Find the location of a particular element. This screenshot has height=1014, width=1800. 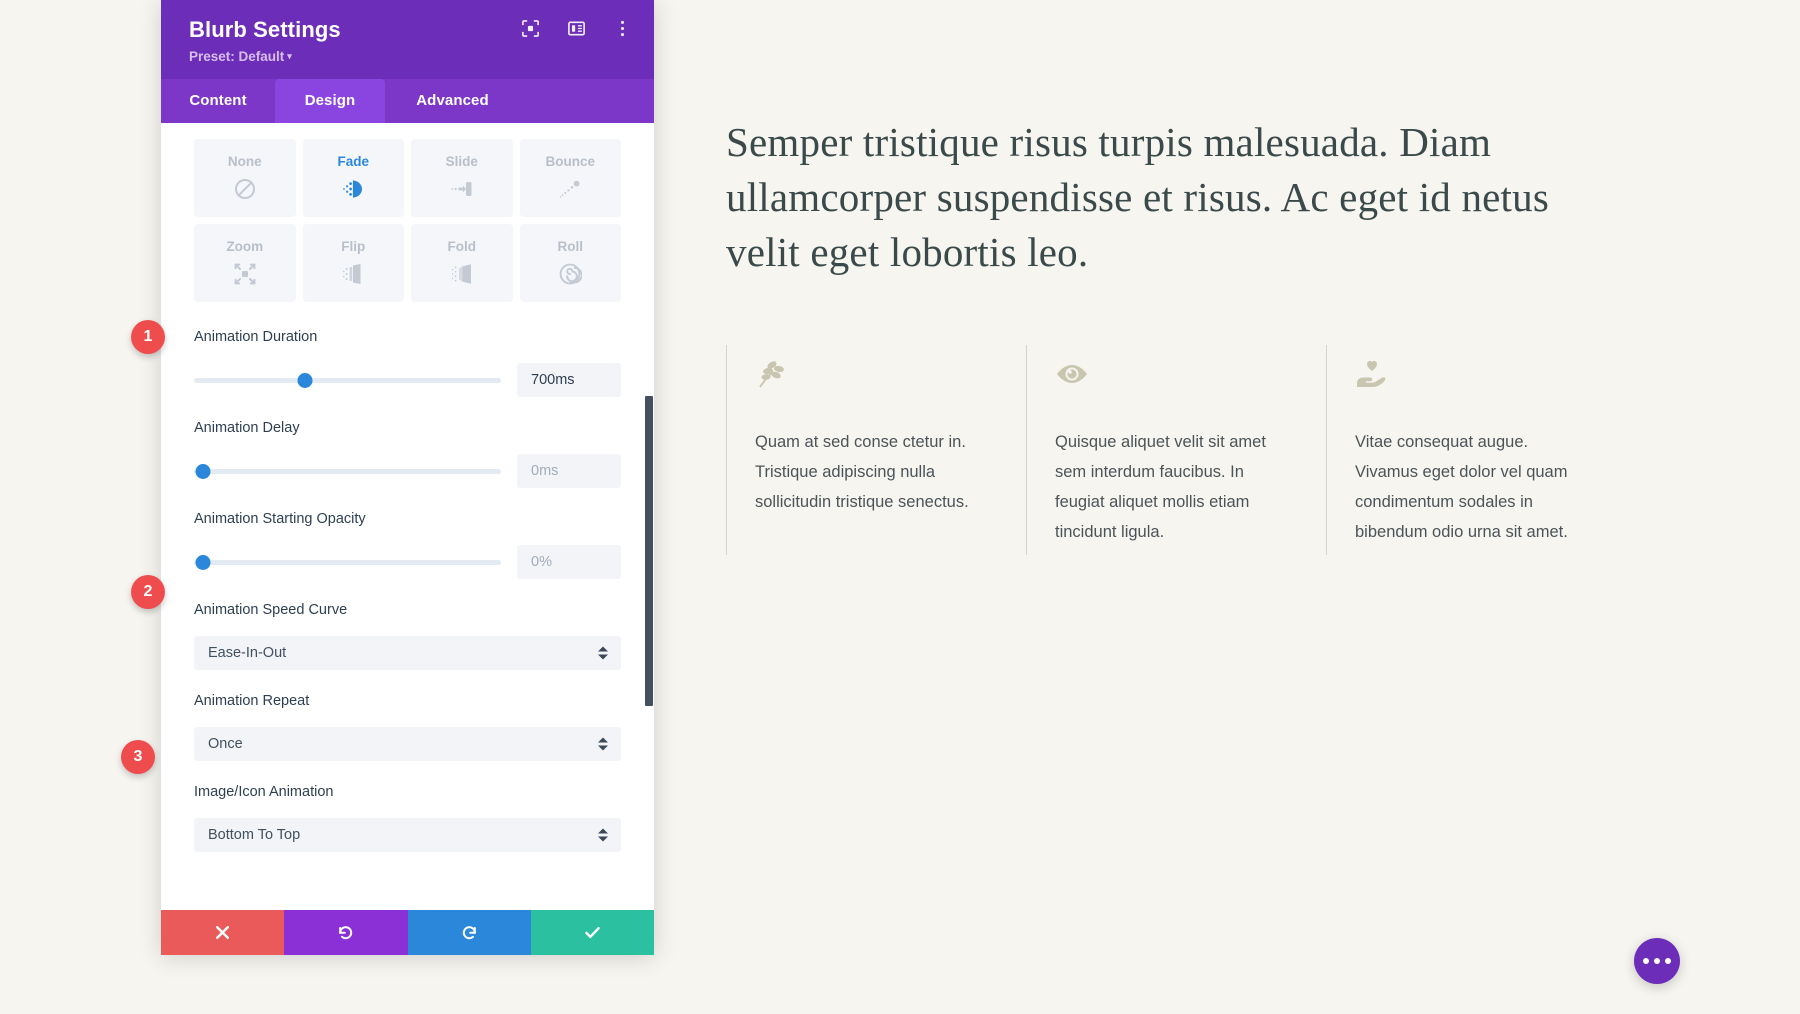

layout-panel-icon is located at coordinates (576, 28).